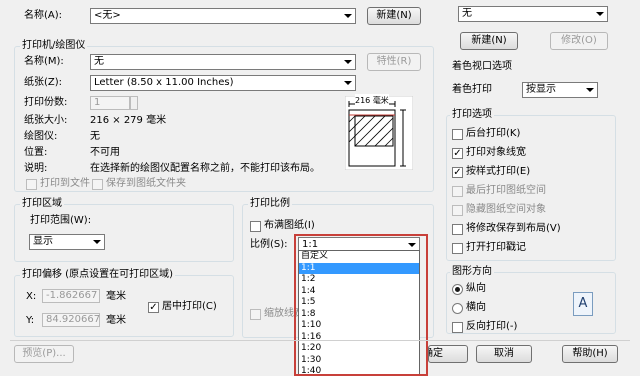 This screenshot has width=640, height=376. What do you see at coordinates (269, 244) in the screenshot?
I see `scale-label: 比例(S):` at bounding box center [269, 244].